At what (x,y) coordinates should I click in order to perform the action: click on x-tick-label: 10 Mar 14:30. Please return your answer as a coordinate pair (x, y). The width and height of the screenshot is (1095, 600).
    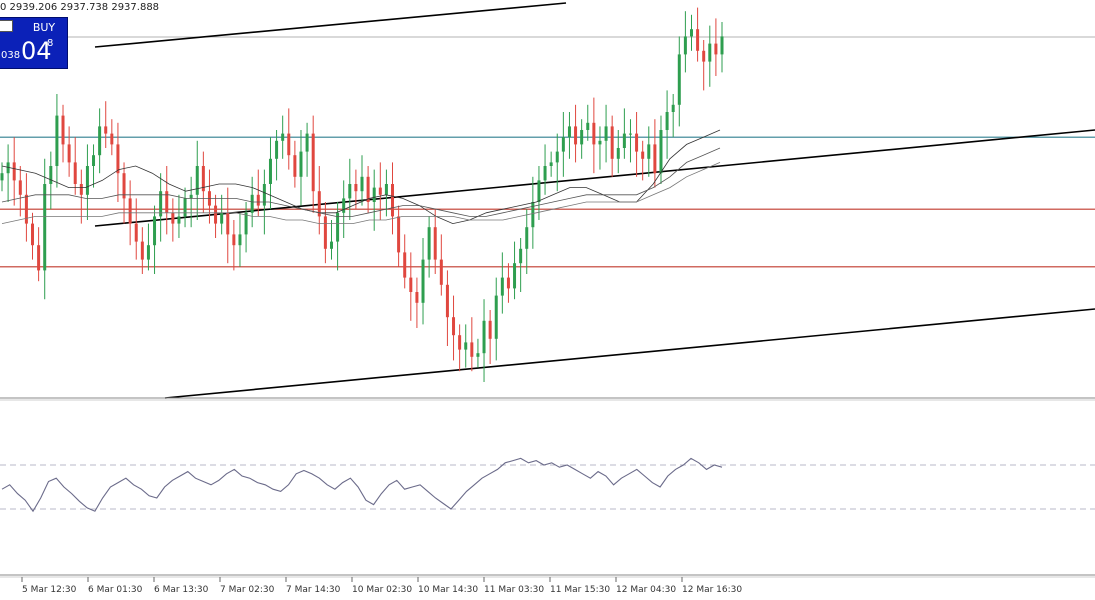
    Looking at the image, I should click on (448, 590).